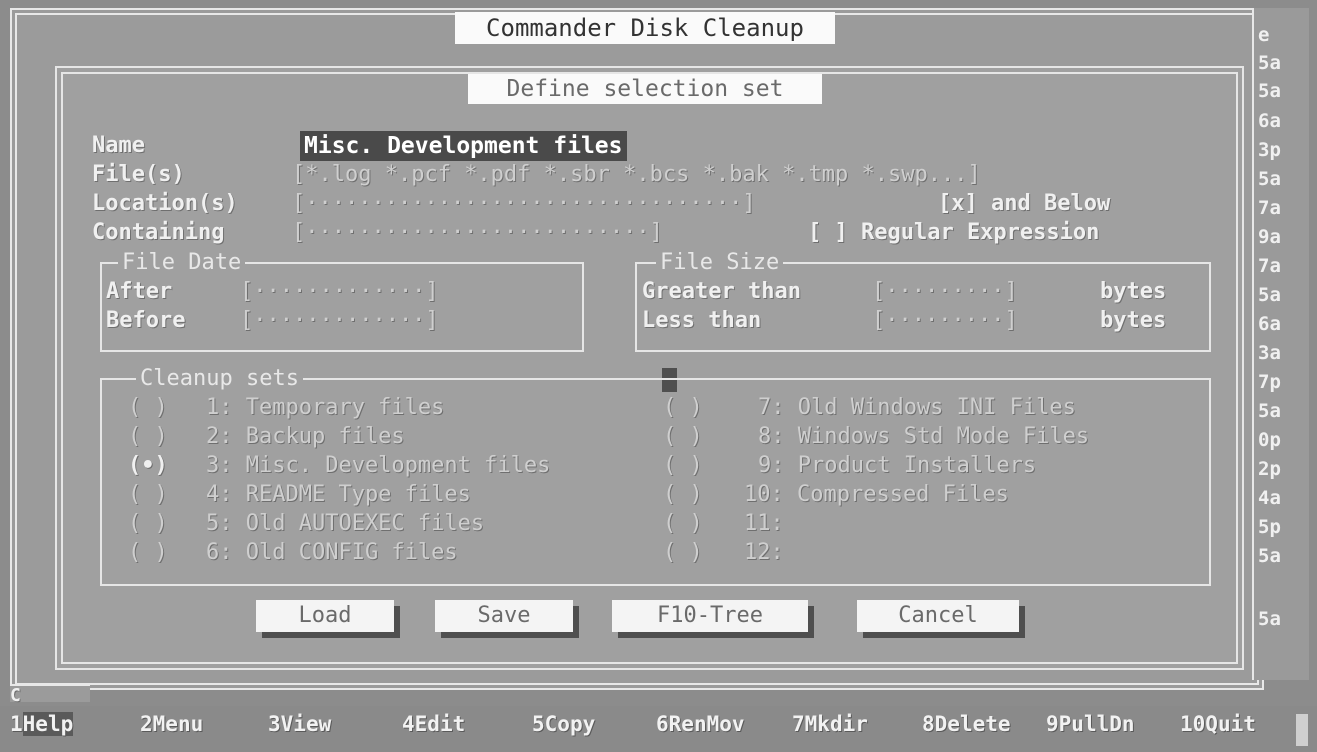 Image resolution: width=1317 pixels, height=752 pixels. I want to click on strip-cell: e, so click(1264, 35).